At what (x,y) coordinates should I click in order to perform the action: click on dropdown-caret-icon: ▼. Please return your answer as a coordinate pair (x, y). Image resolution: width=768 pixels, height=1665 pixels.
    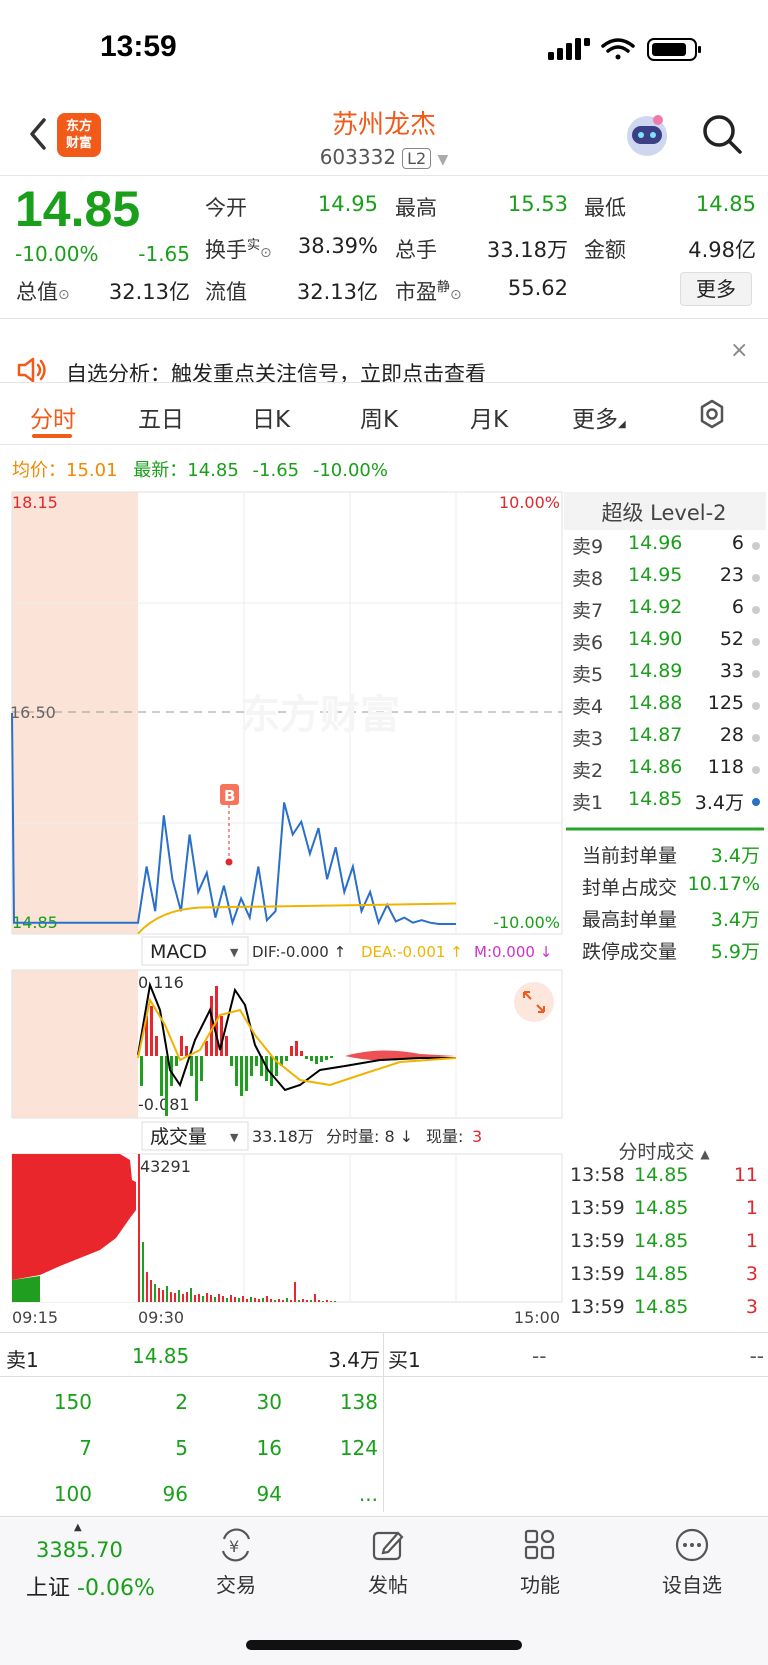
    Looking at the image, I should click on (443, 160).